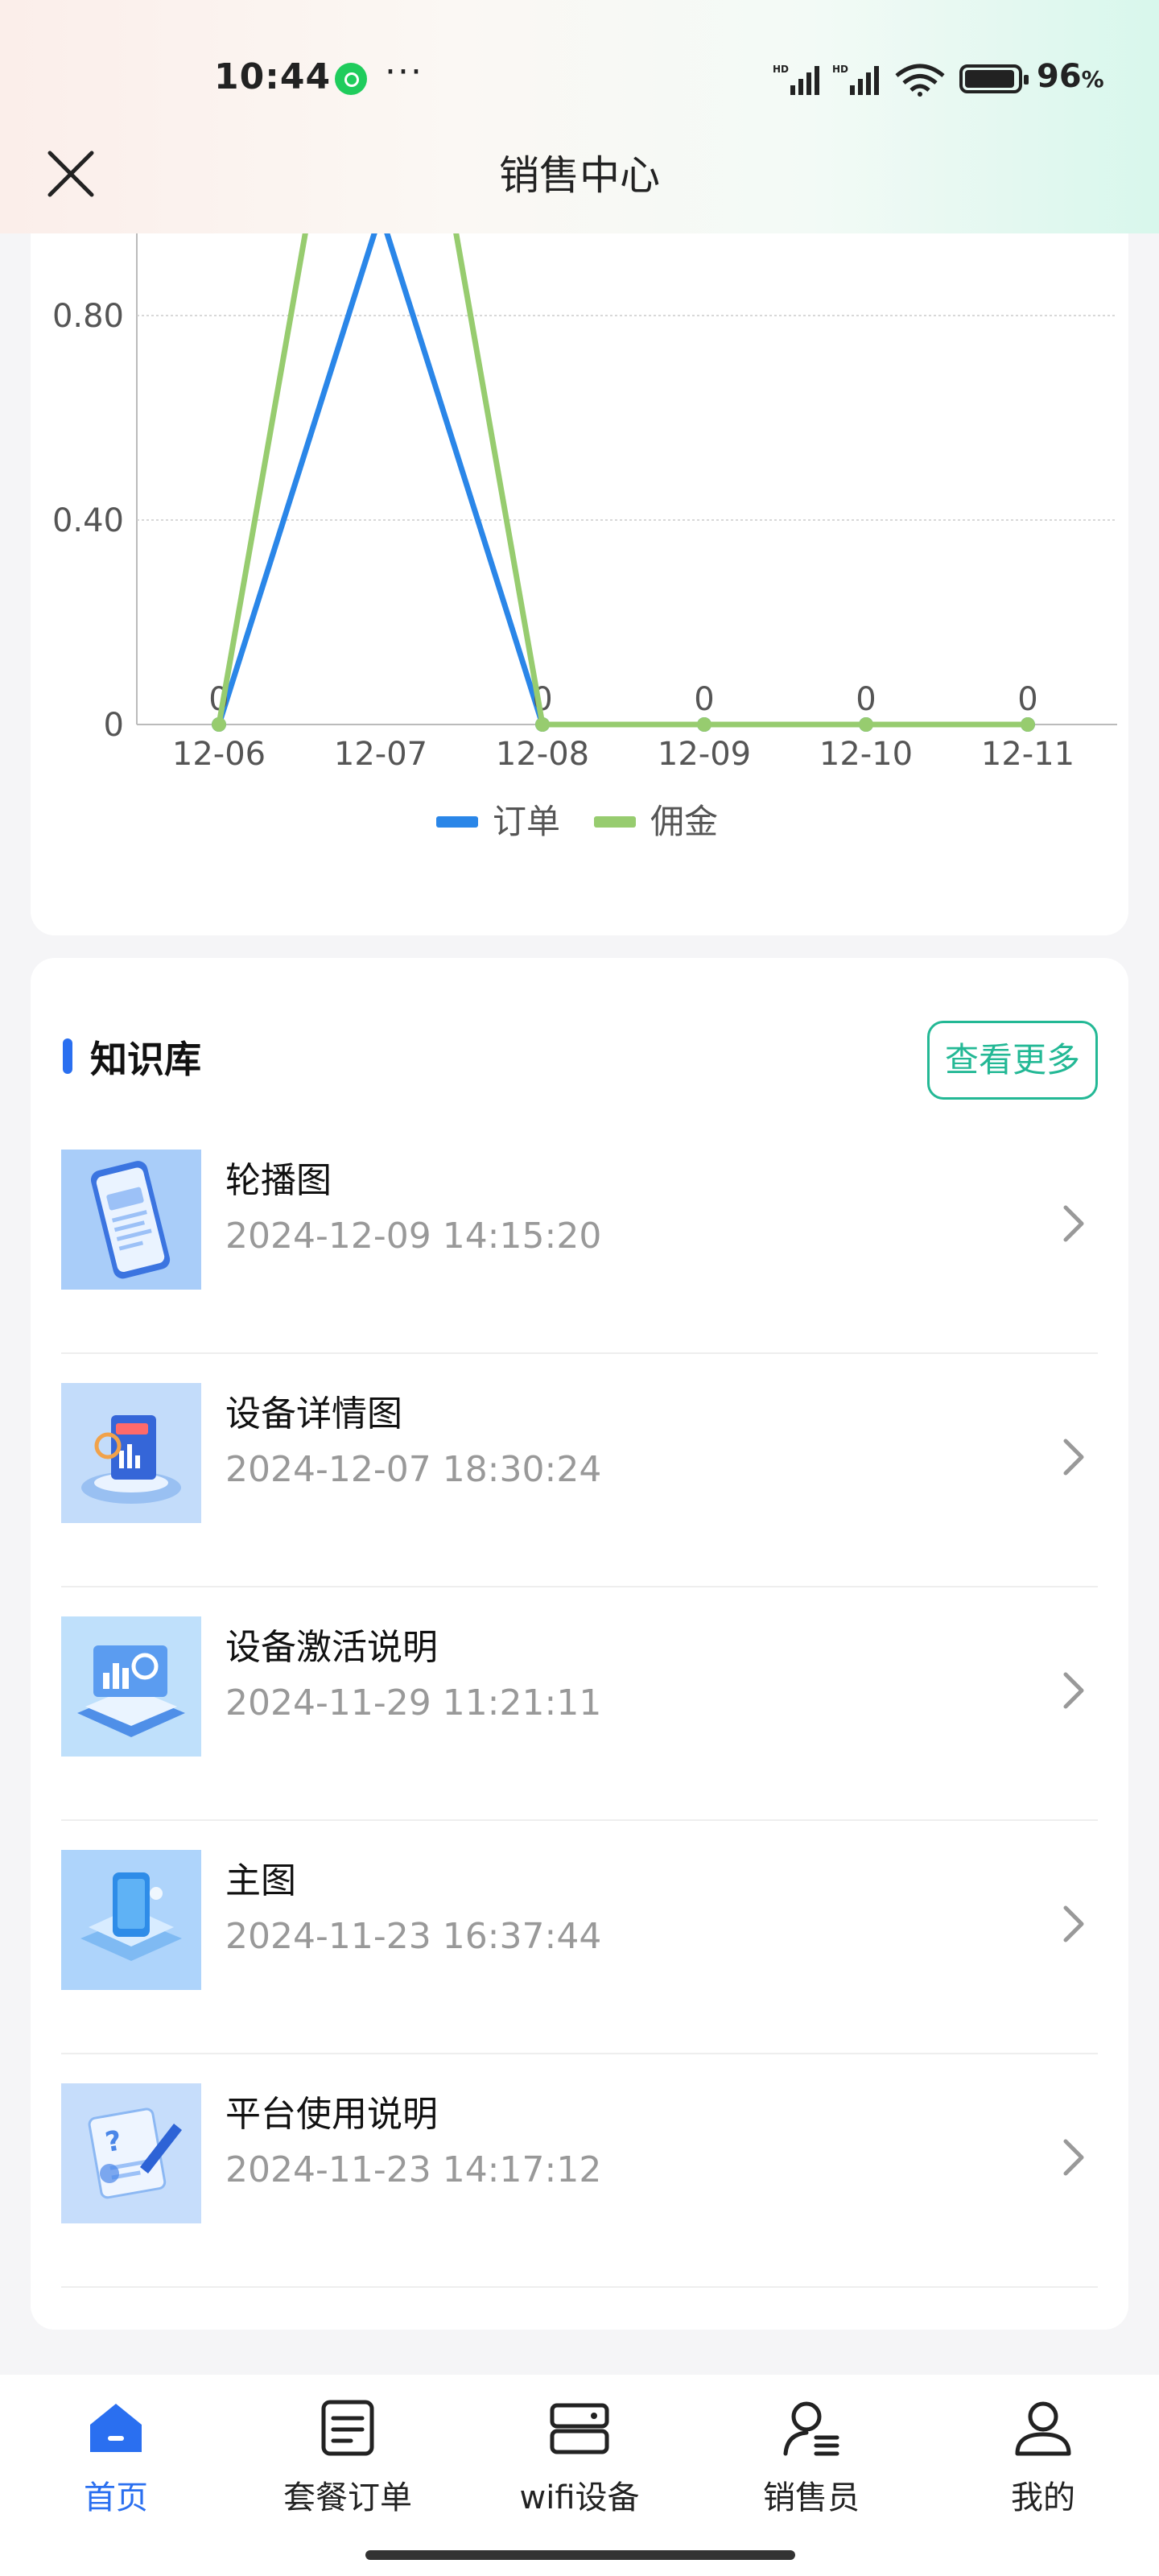 The height and width of the screenshot is (2576, 1159). I want to click on series-line, so click(622, 480).